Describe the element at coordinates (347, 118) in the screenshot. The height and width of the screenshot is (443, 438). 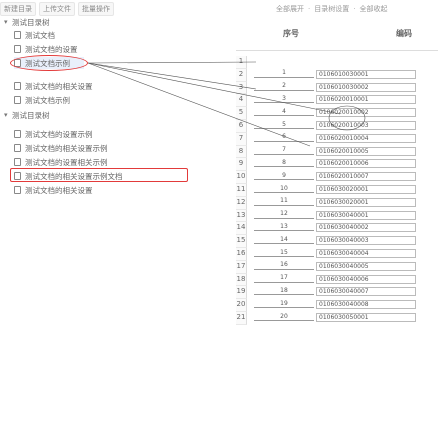
I see `connector-ellipse` at that location.